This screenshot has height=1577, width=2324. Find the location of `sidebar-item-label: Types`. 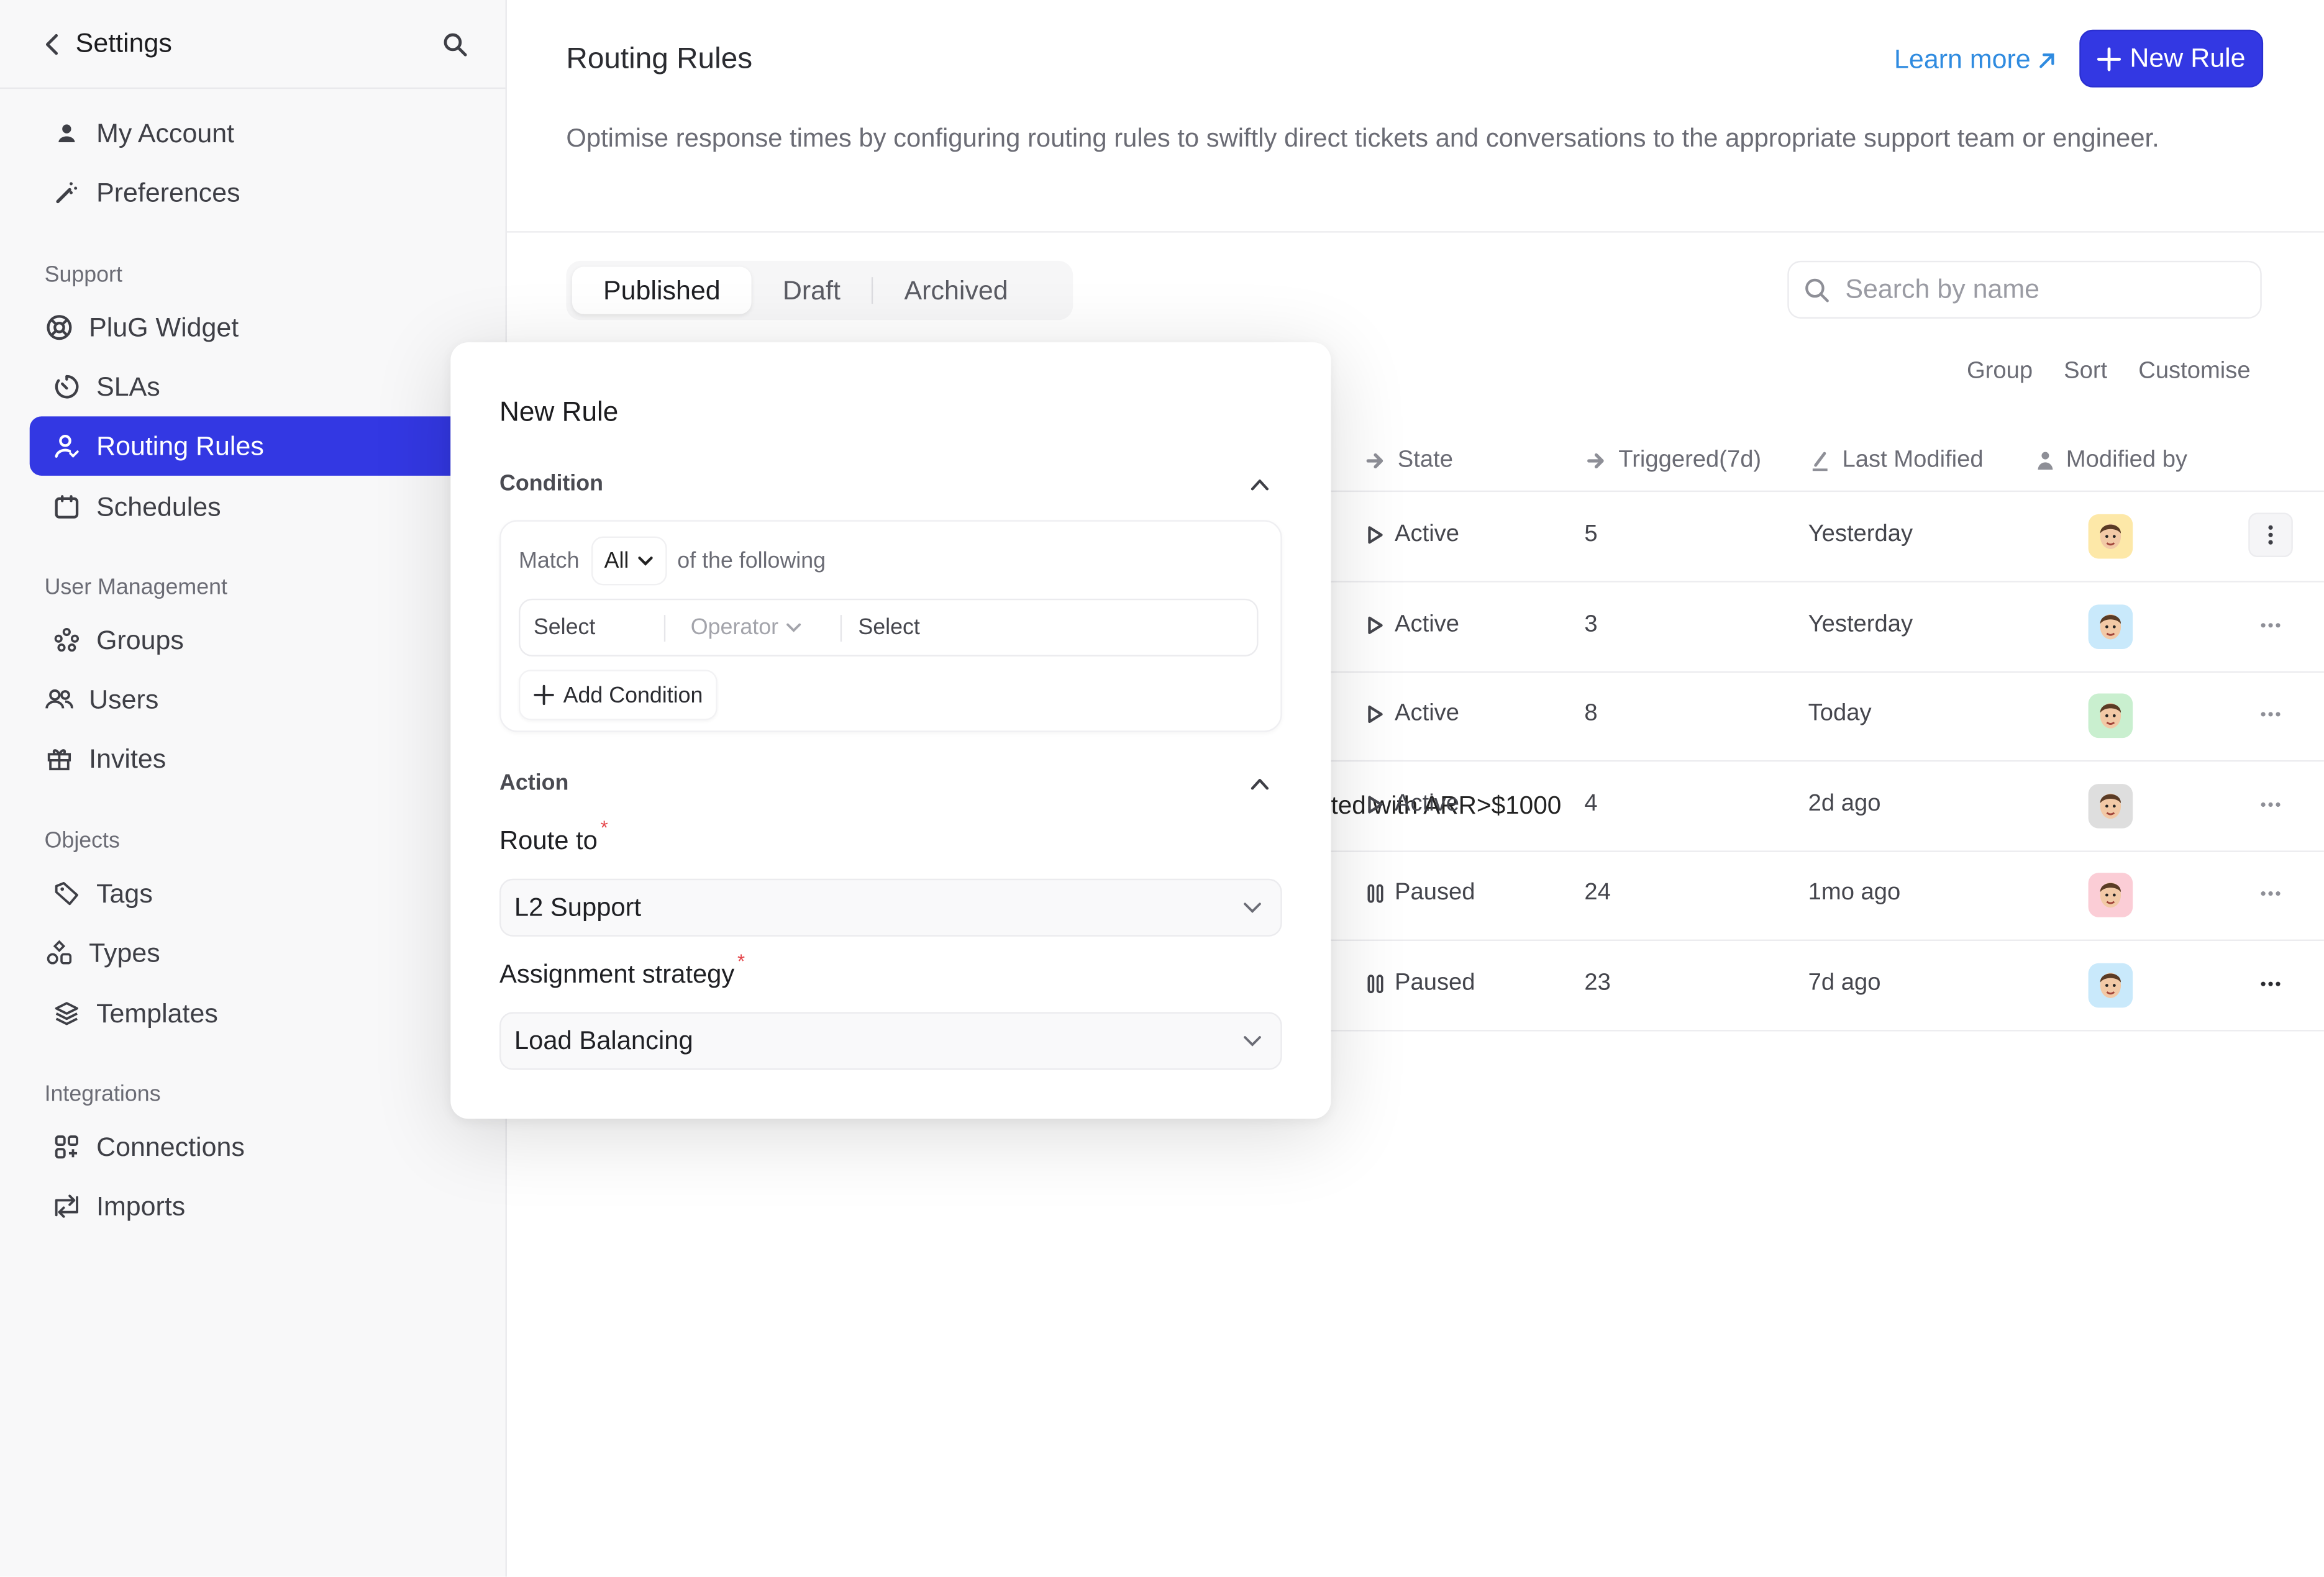

sidebar-item-label: Types is located at coordinates (124, 952).